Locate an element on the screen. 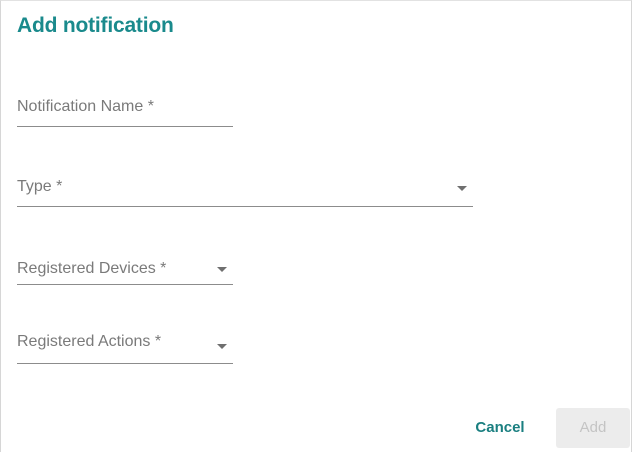  registered-devices-label: Registered Devices * is located at coordinates (92, 268).